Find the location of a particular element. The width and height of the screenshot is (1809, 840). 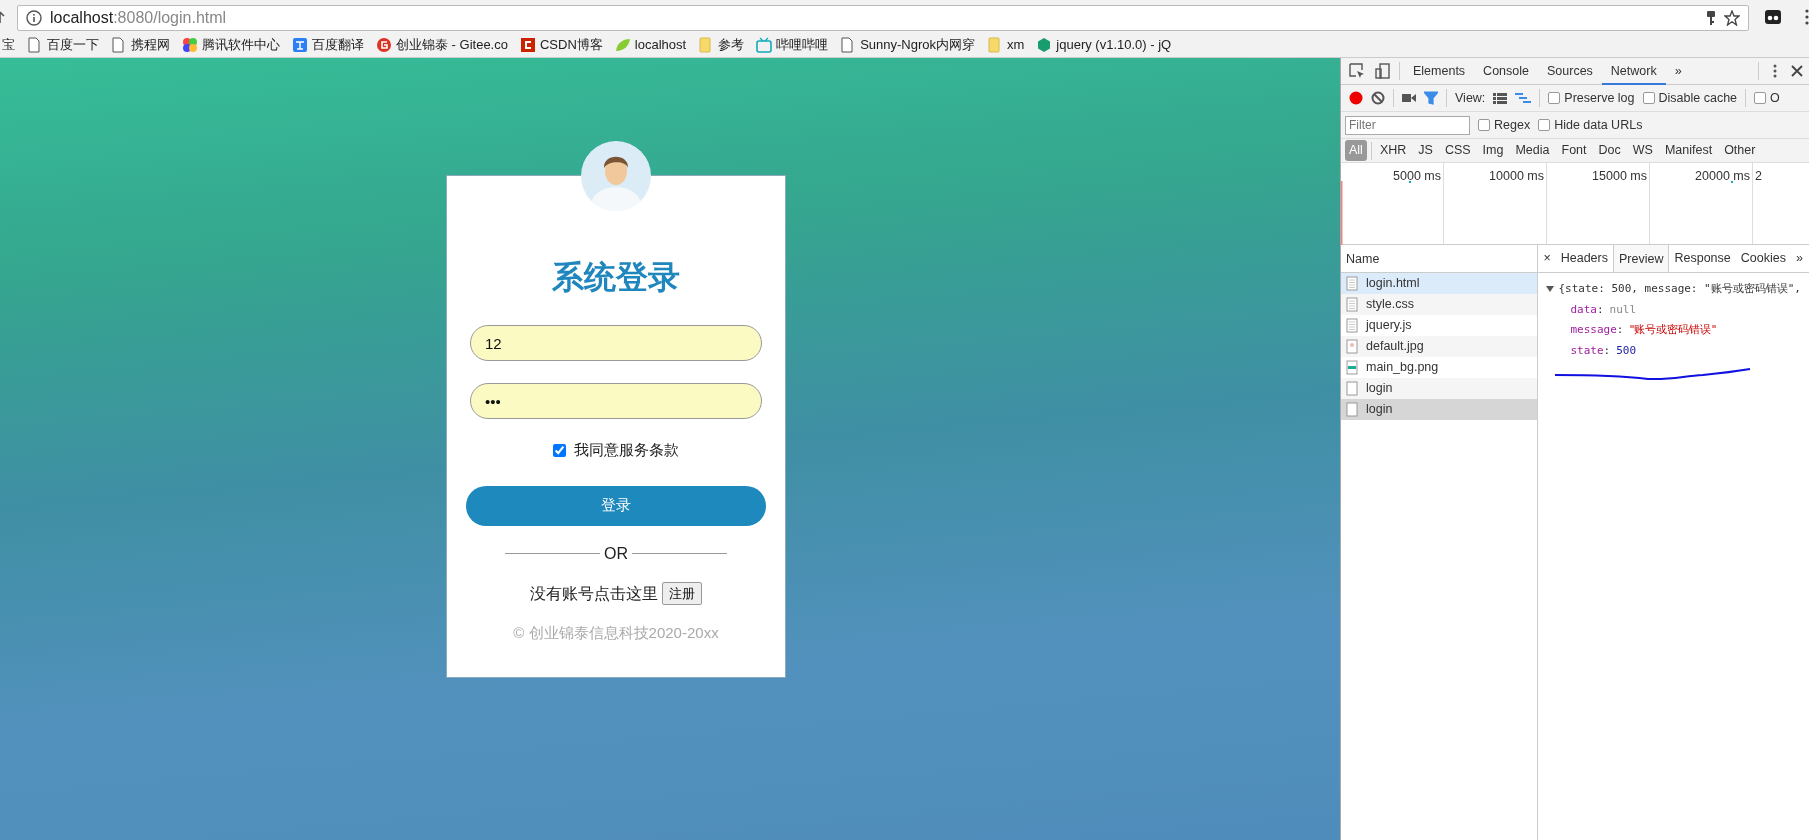

bookmark-link: 哔哩哔哩 is located at coordinates (802, 45).